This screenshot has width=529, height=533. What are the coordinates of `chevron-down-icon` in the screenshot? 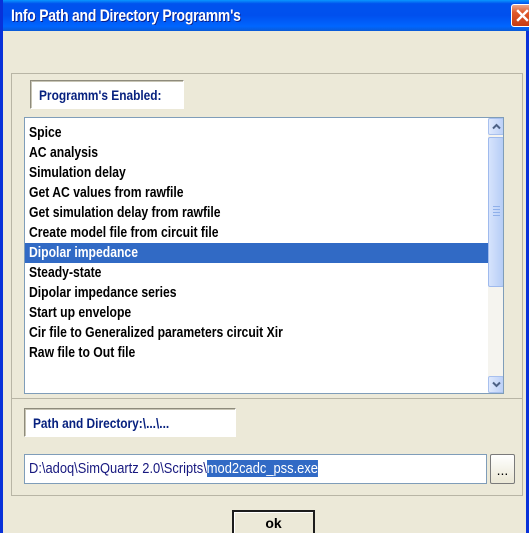 It's located at (496, 384).